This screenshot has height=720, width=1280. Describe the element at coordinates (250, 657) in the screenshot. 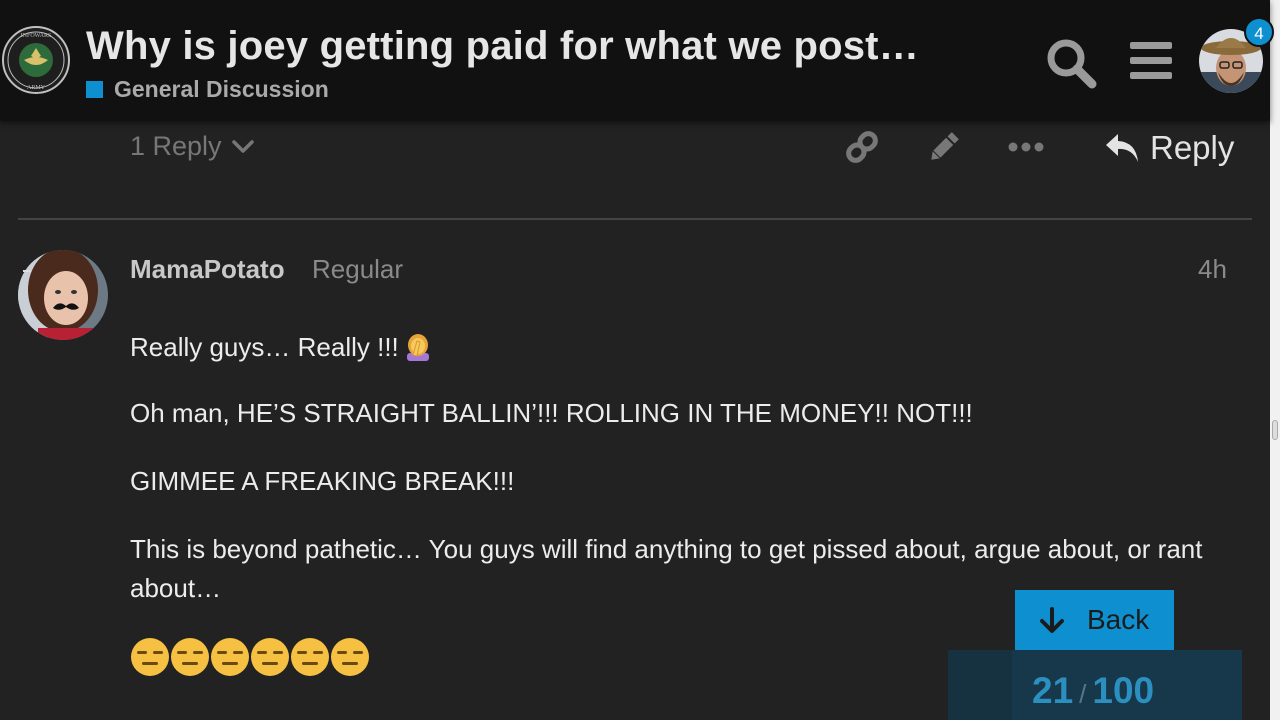

I see `emoji-row` at that location.